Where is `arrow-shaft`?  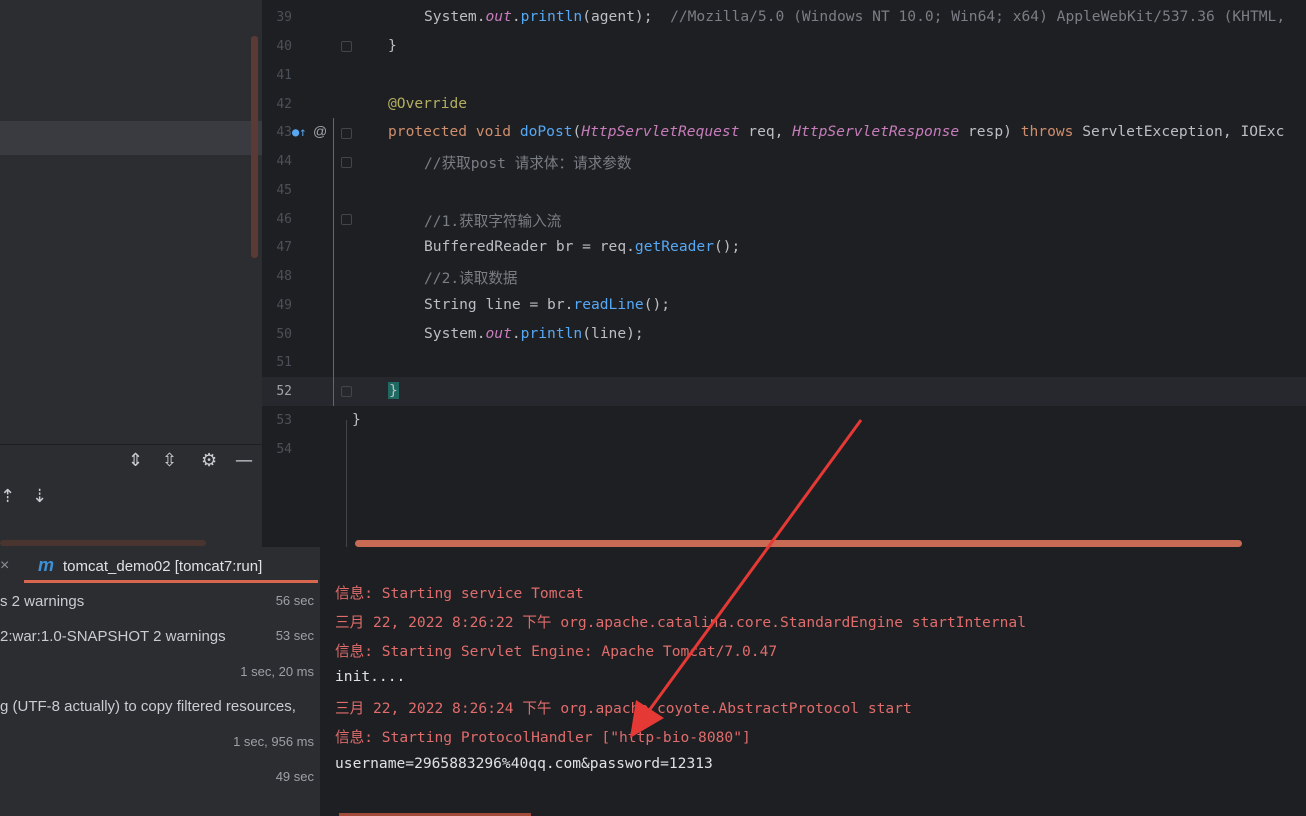
arrow-shaft is located at coordinates (754, 566).